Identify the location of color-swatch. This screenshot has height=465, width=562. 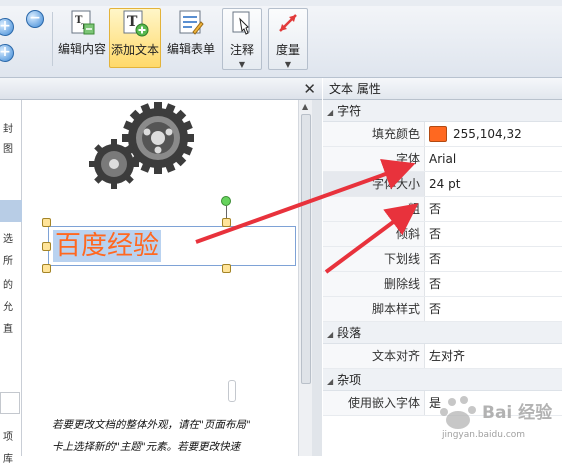
(438, 134).